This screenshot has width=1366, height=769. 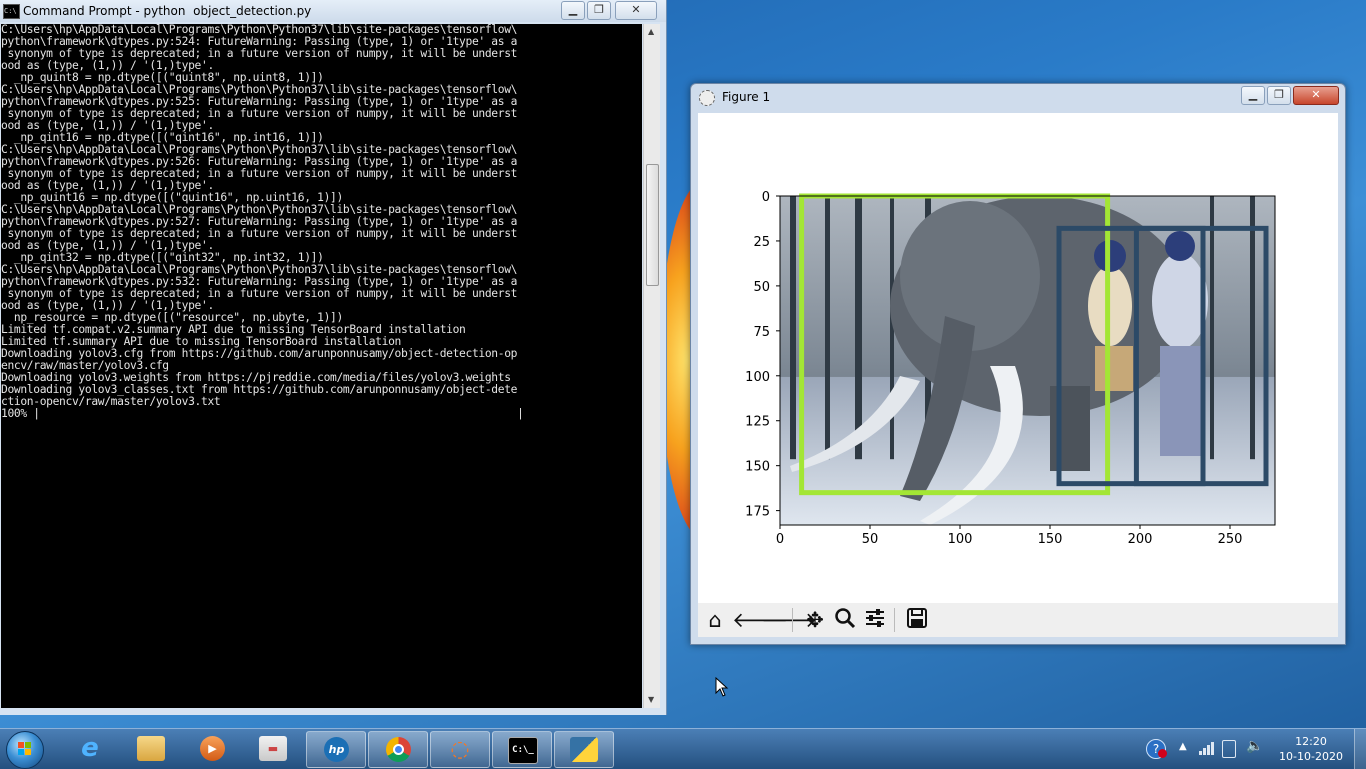 What do you see at coordinates (1140, 539) in the screenshot?
I see `x-tick-label: 200` at bounding box center [1140, 539].